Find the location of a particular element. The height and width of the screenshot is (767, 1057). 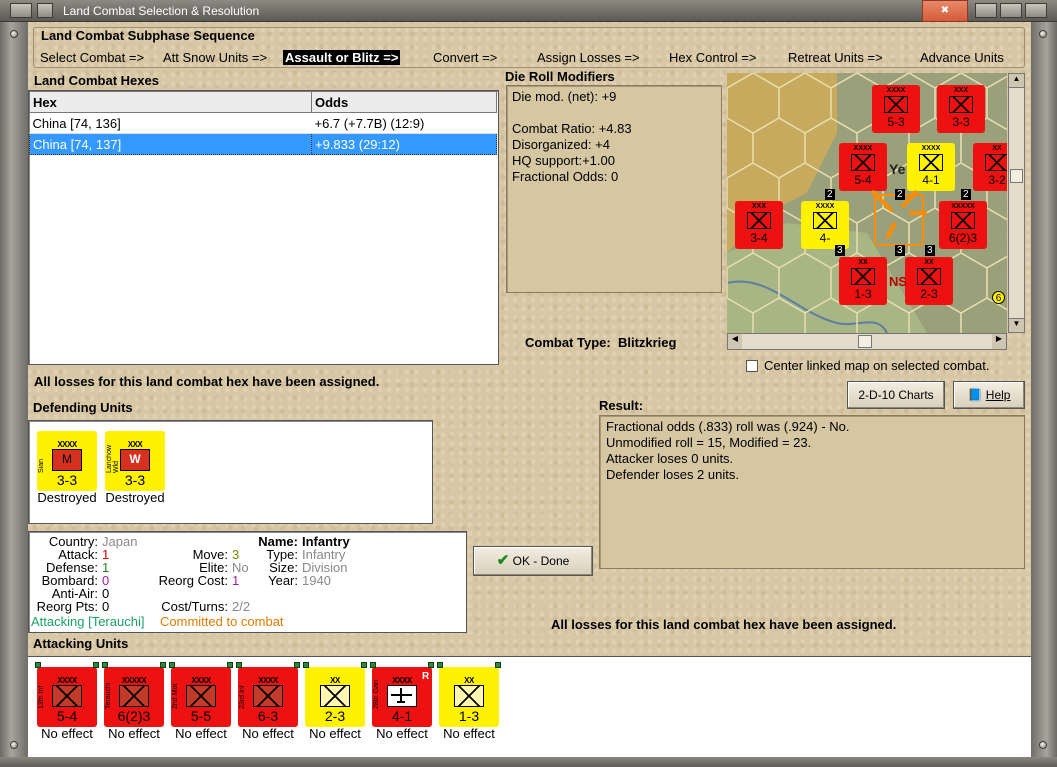

map-unit-strength: 3-4 is located at coordinates (759, 238).